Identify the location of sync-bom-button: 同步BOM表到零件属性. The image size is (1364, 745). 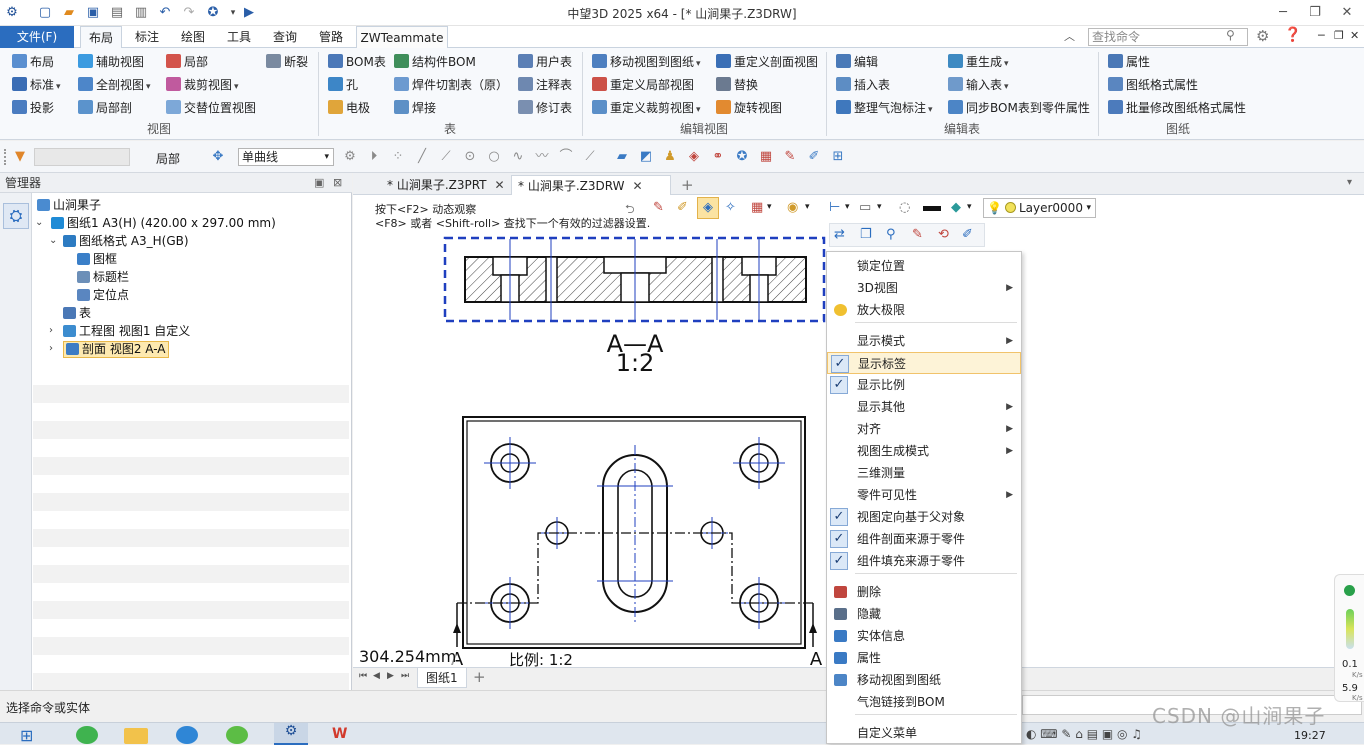
(1019, 108).